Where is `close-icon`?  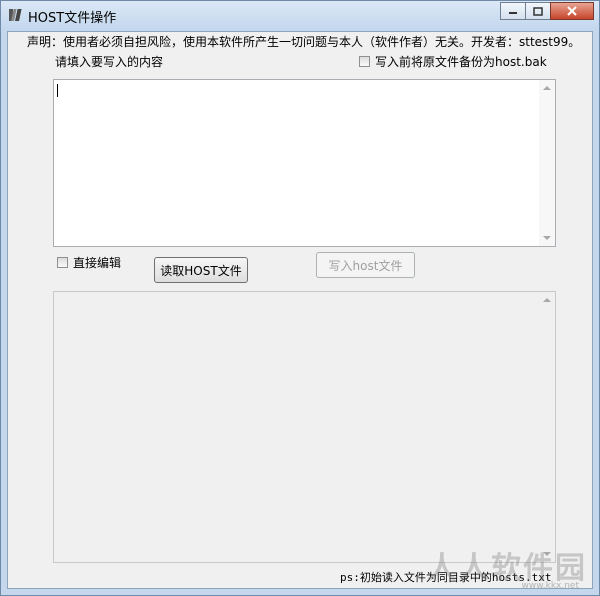
close-icon is located at coordinates (572, 11).